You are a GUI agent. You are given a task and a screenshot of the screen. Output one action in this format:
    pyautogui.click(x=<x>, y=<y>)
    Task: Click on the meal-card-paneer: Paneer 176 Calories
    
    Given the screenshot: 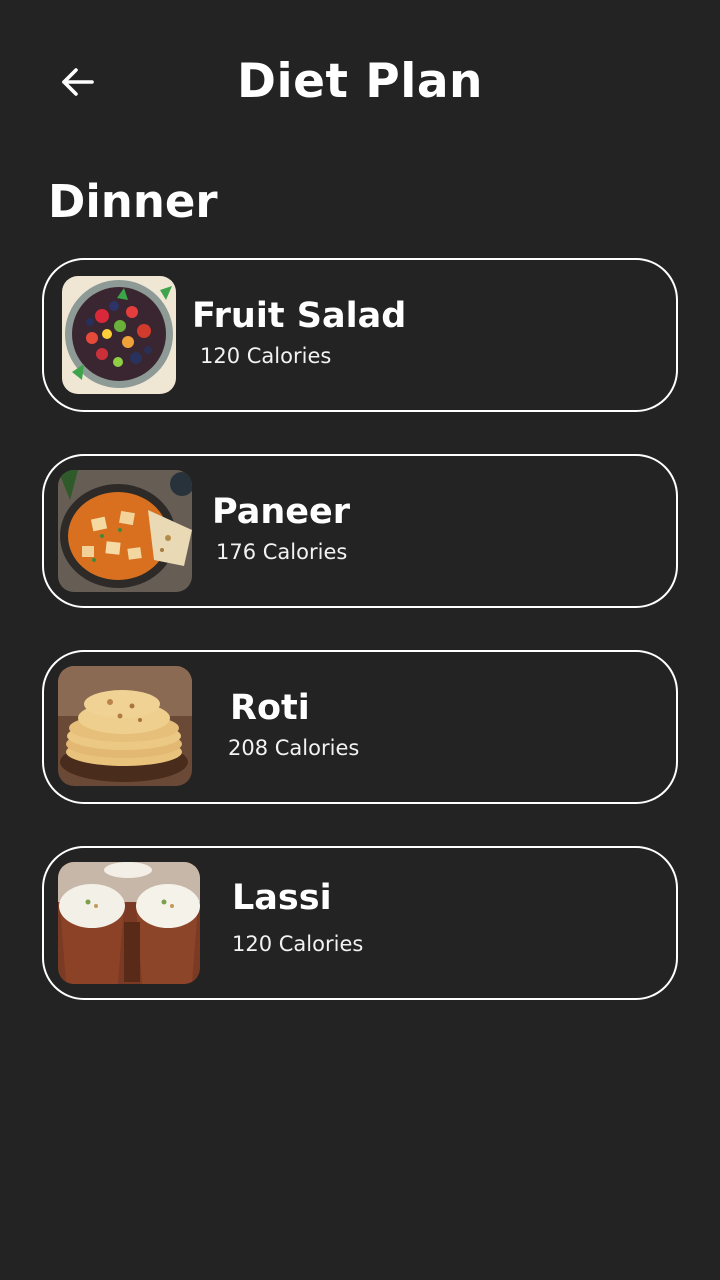 What is the action you would take?
    pyautogui.click(x=360, y=531)
    